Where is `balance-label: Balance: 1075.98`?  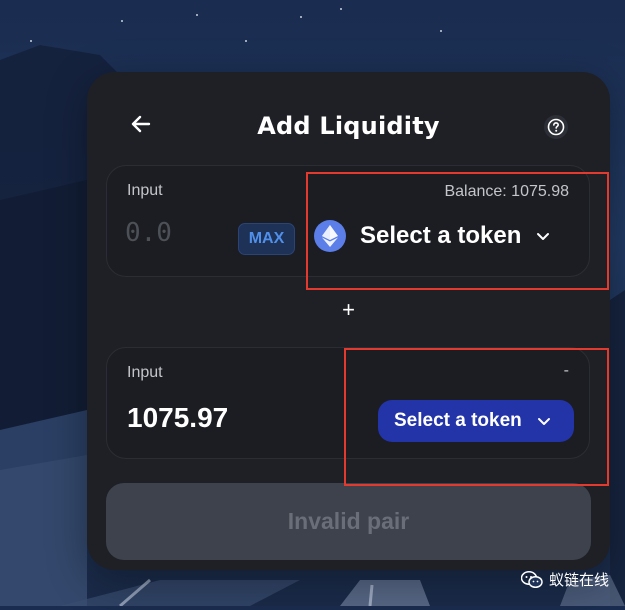
balance-label: Balance: 1075.98 is located at coordinates (506, 191).